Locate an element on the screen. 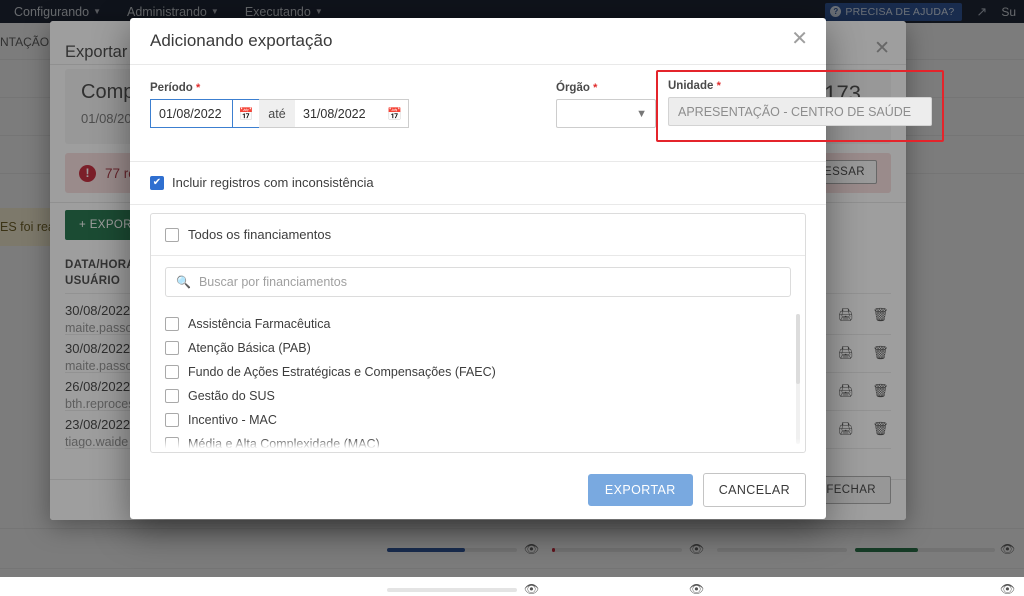 Image resolution: width=1024 pixels, height=596 pixels. list-item: Assistência Farmacêutica is located at coordinates (478, 324).